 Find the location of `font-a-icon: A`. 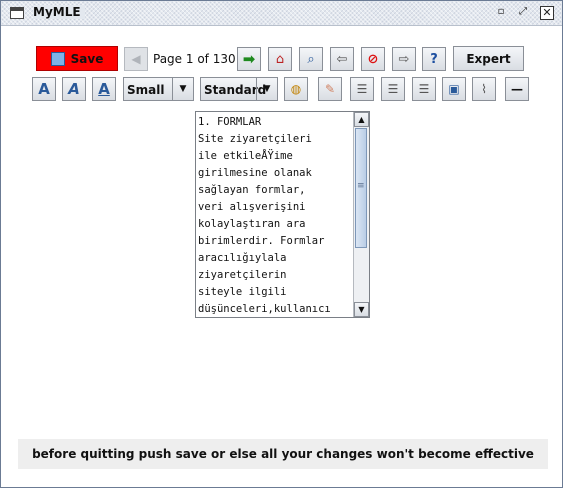

font-a-icon: A is located at coordinates (44, 89).